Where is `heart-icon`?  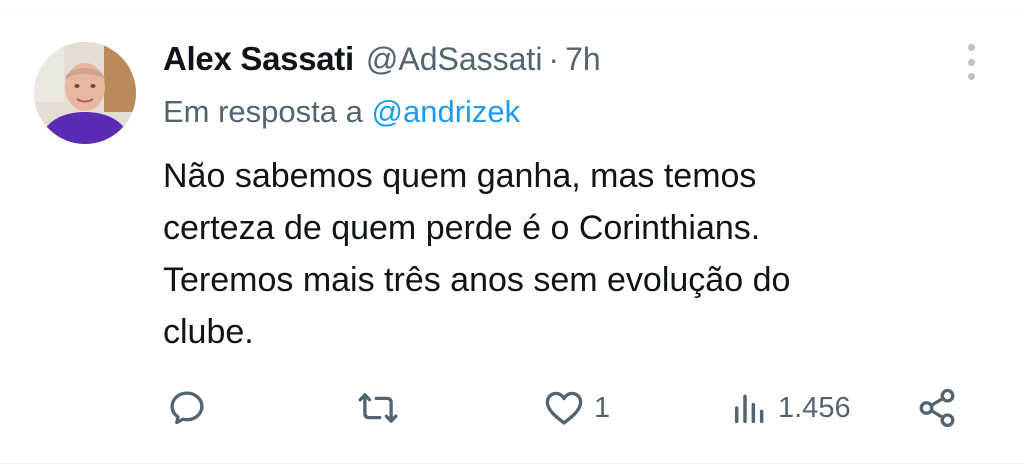 heart-icon is located at coordinates (564, 408).